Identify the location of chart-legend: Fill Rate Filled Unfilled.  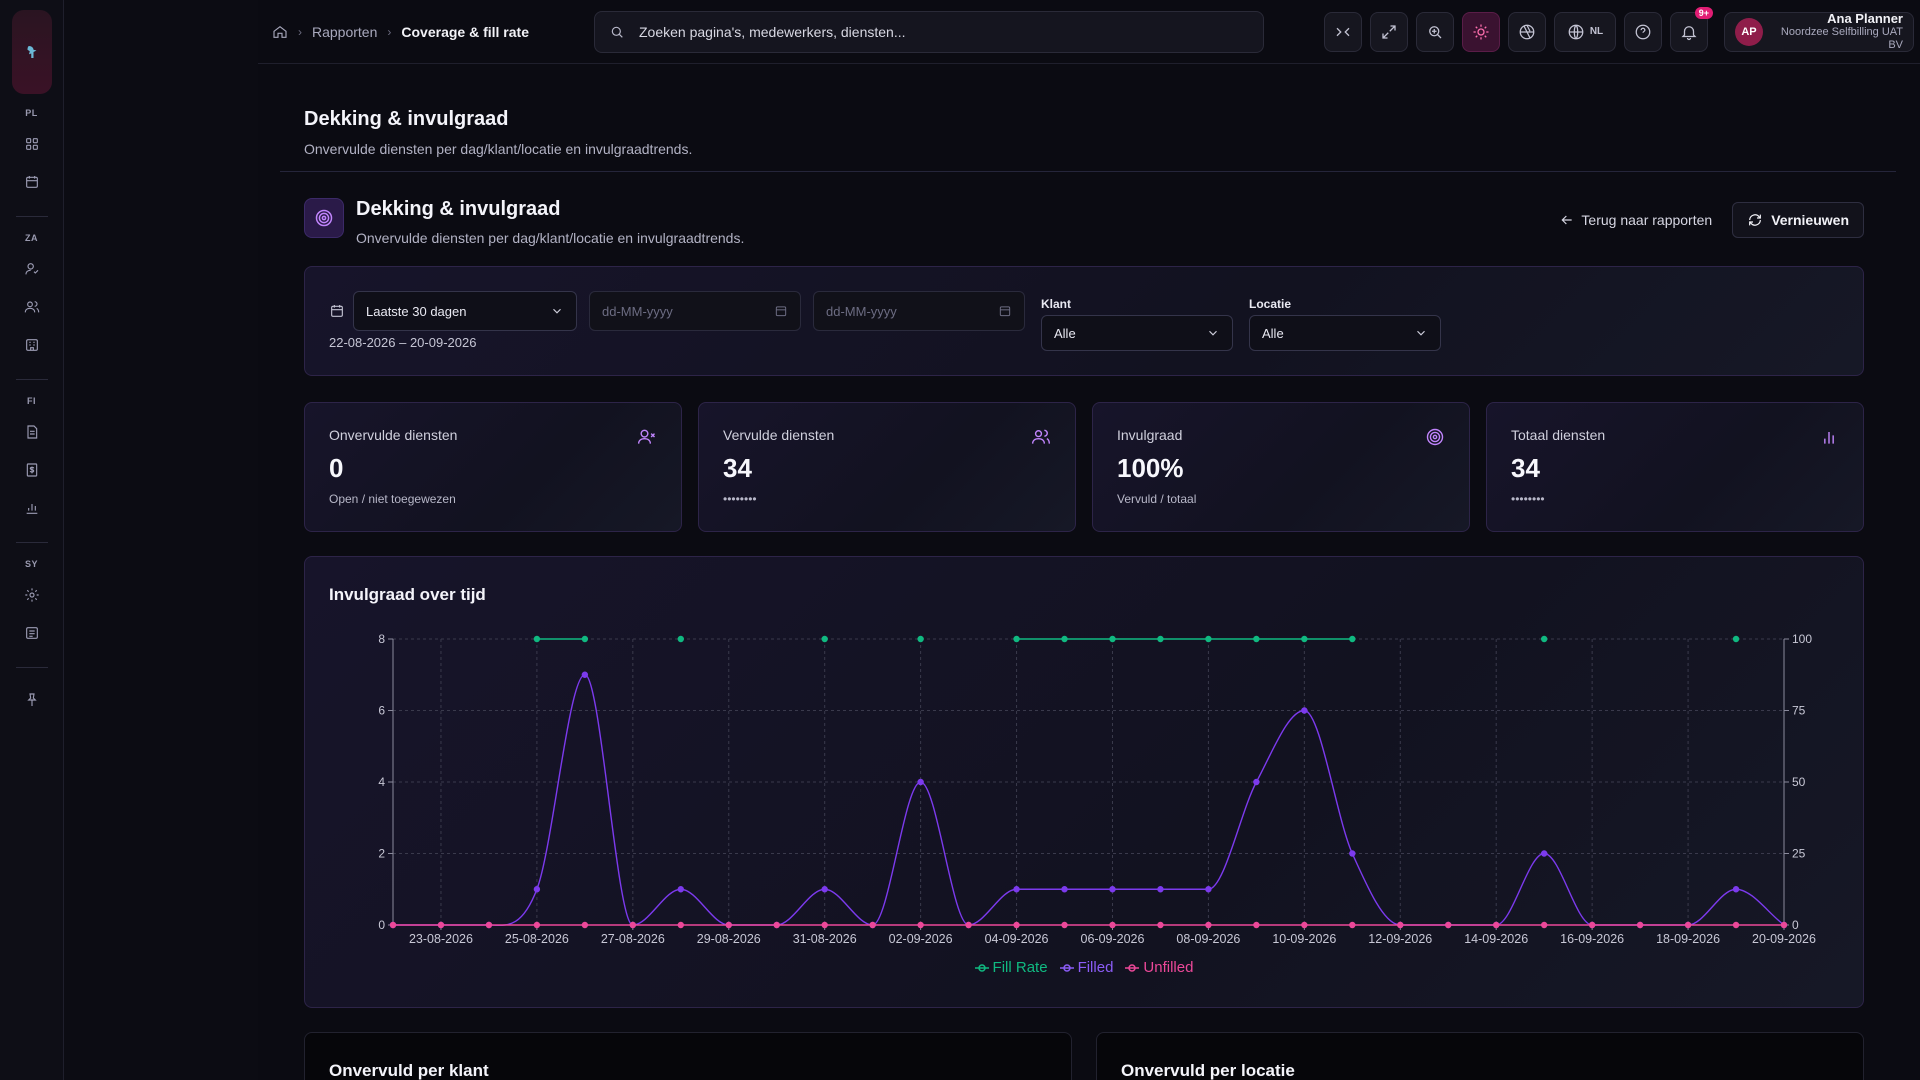
(1084, 967).